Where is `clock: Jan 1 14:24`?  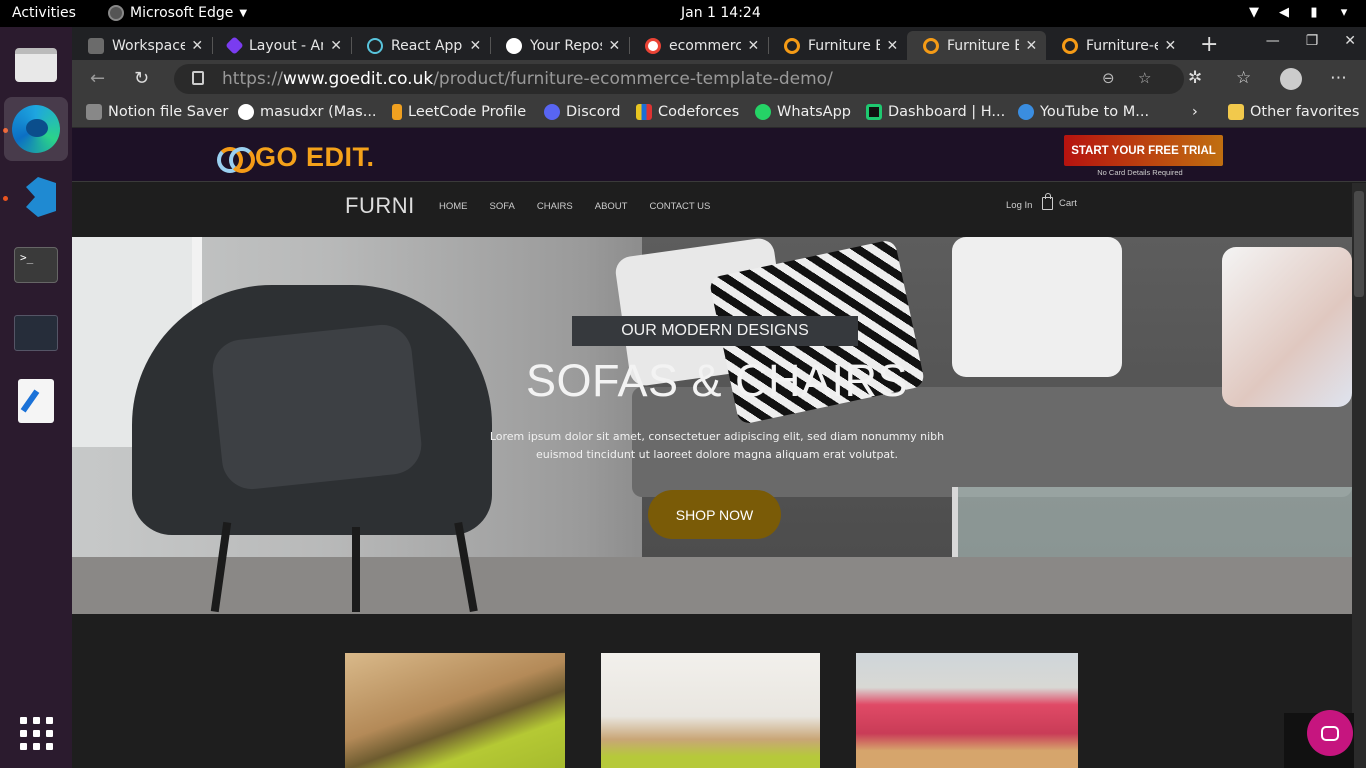 clock: Jan 1 14:24 is located at coordinates (721, 13).